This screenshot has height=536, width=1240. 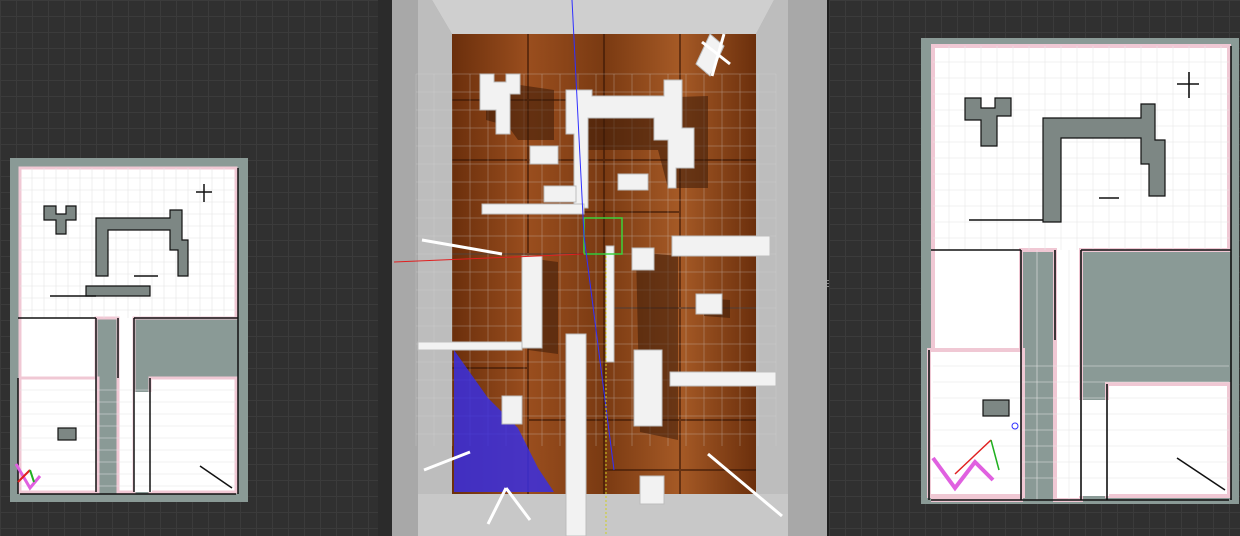 What do you see at coordinates (1094, 448) in the screenshot?
I see `map-free-corridor` at bounding box center [1094, 448].